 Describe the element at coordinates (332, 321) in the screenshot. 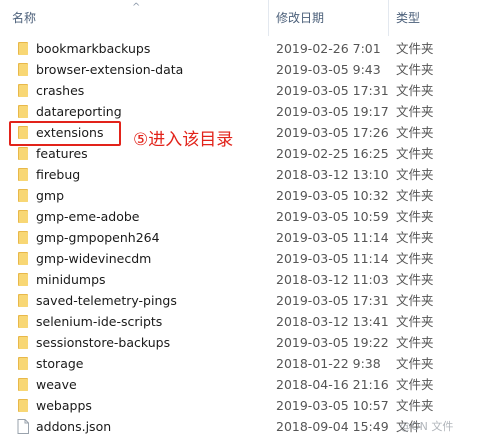

I see `item-date-modified: 2018-03-12 13:41` at that location.